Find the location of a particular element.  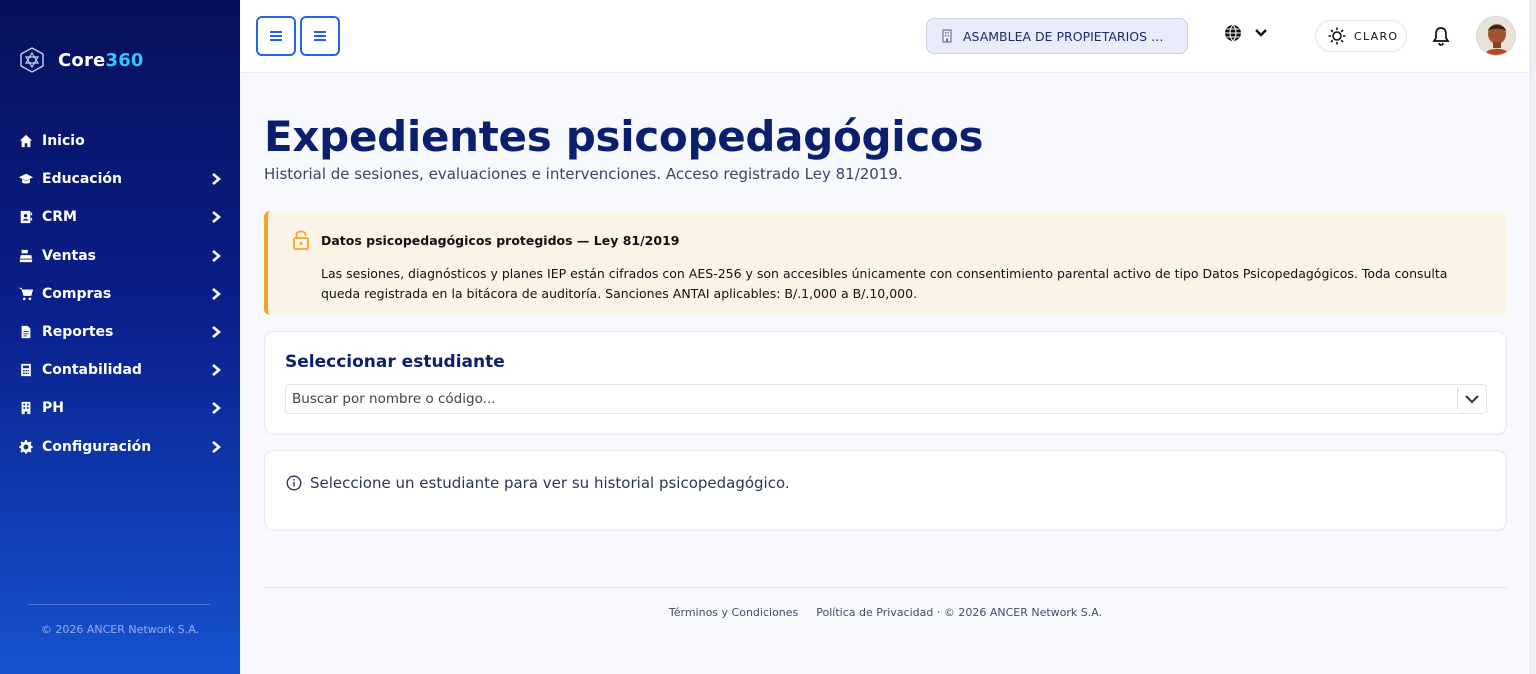

calculator-icon is located at coordinates (26, 370).